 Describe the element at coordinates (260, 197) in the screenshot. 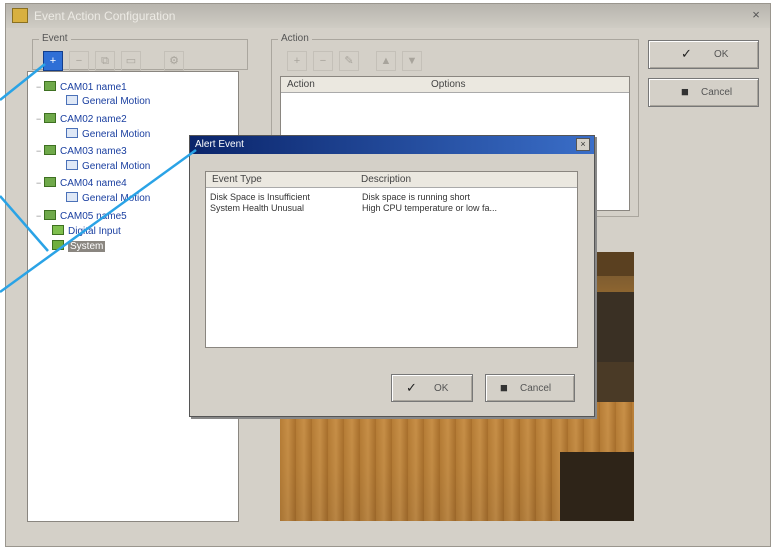

I see `event-type-cell: Disk Space is Insufficient` at that location.